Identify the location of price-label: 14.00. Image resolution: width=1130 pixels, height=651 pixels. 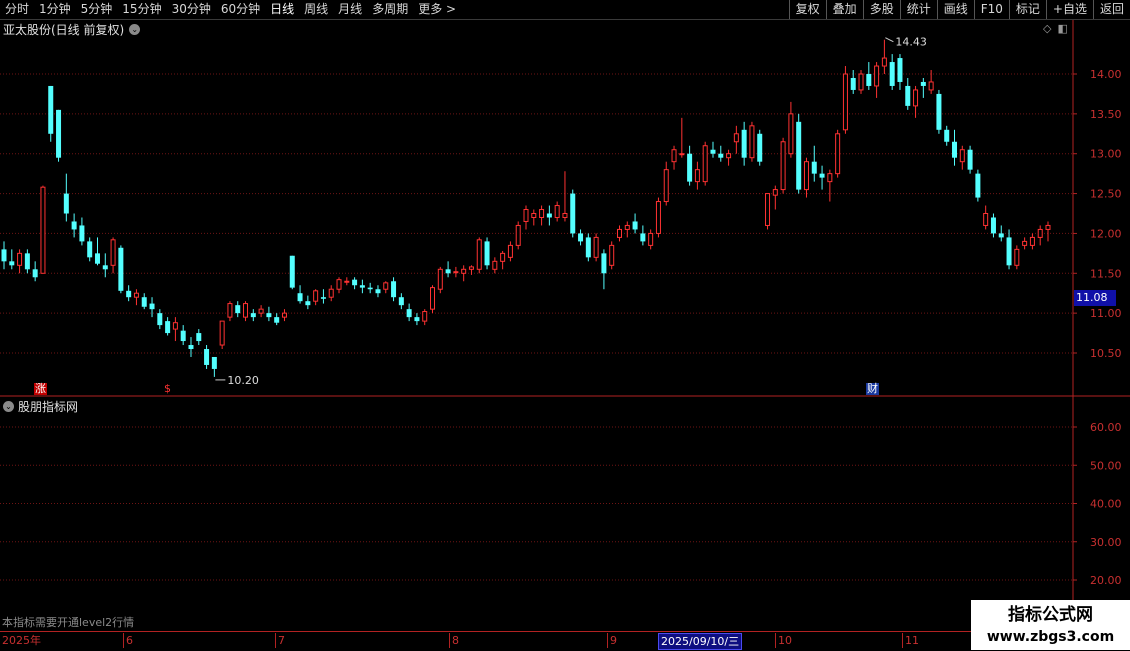
(1106, 74).